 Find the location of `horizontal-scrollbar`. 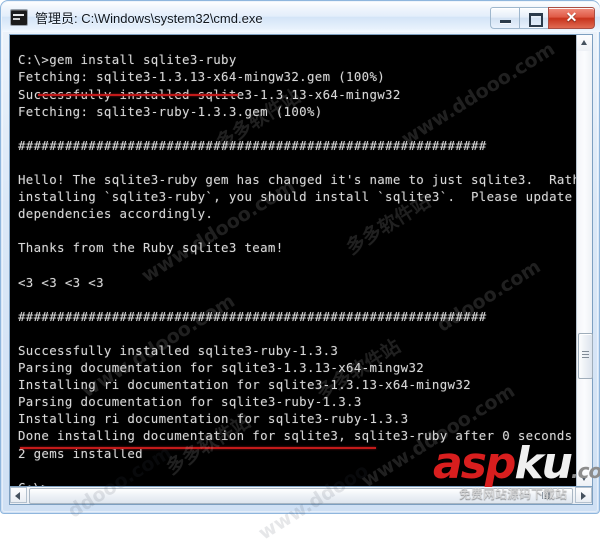

horizontal-scrollbar is located at coordinates (301, 496).